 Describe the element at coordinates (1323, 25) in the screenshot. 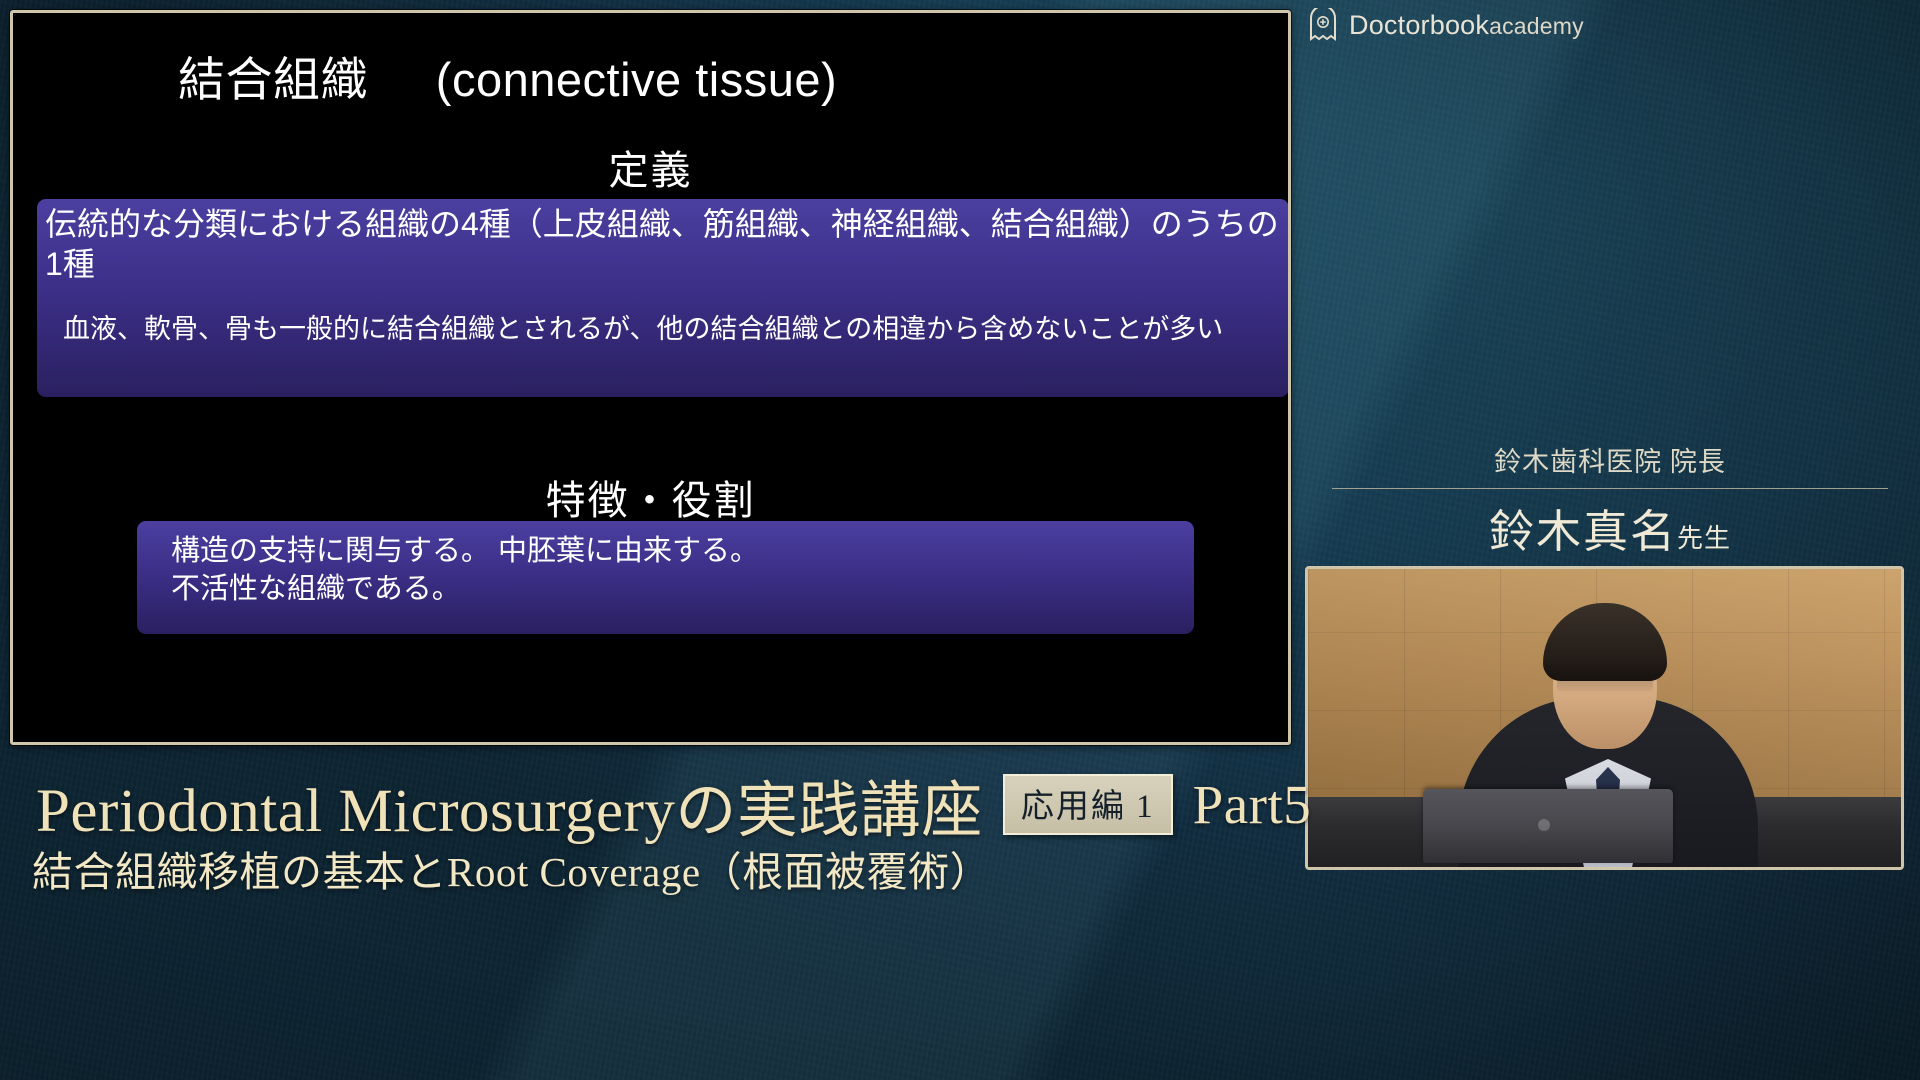

I see `book-plus-icon` at that location.